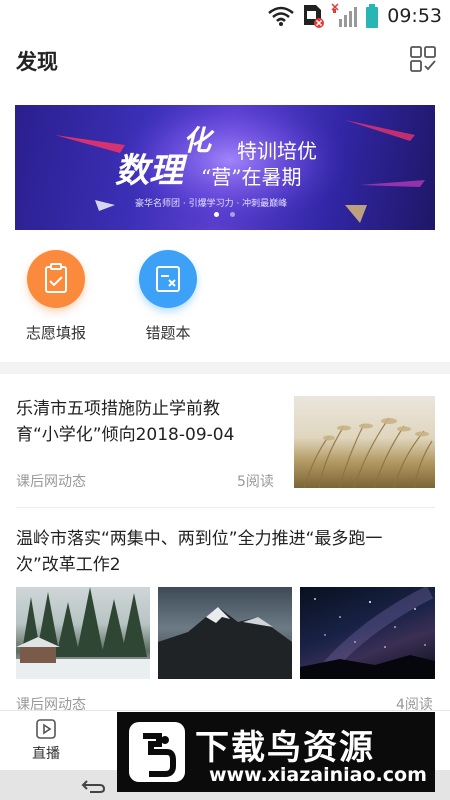 This screenshot has width=450, height=800. Describe the element at coordinates (199, 539) in the screenshot. I see `article-title-line: 温岭市落实“两集中、两到位”全力推进“最多跑一` at that location.